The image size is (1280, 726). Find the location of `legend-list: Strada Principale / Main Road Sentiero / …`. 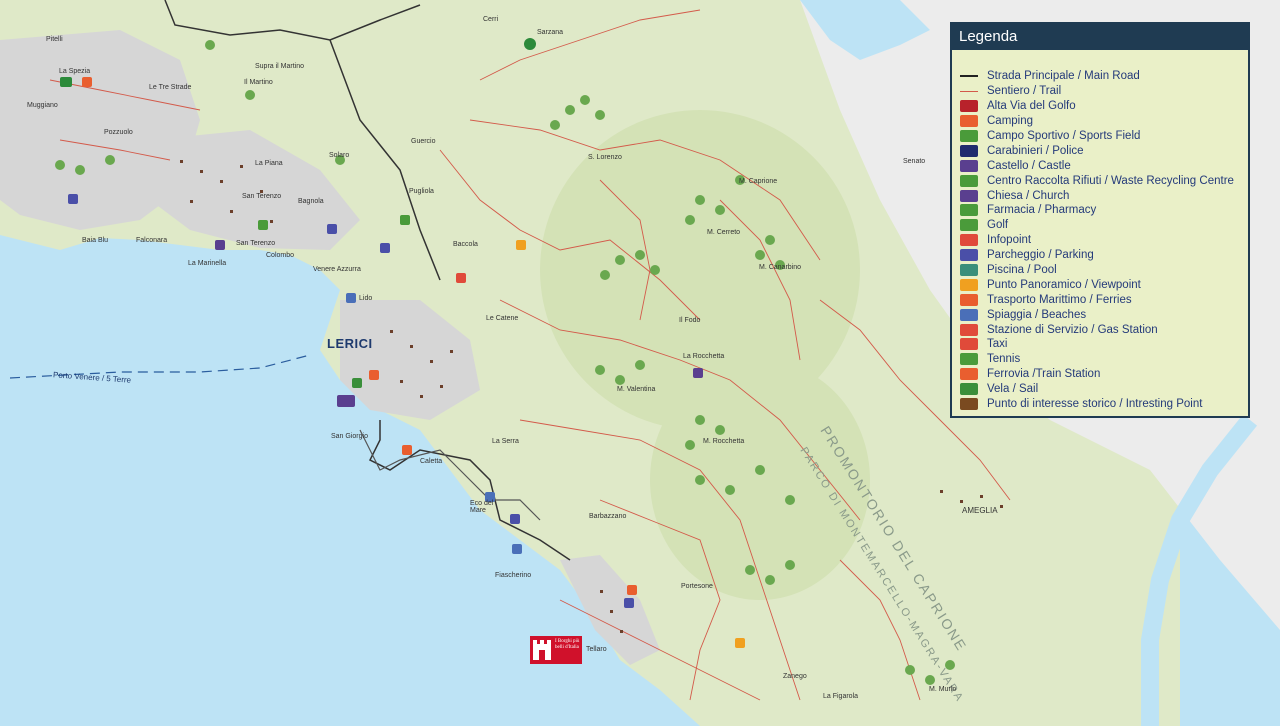

legend-list: Strada Principale / Main Road Sentiero / … is located at coordinates (1105, 240).